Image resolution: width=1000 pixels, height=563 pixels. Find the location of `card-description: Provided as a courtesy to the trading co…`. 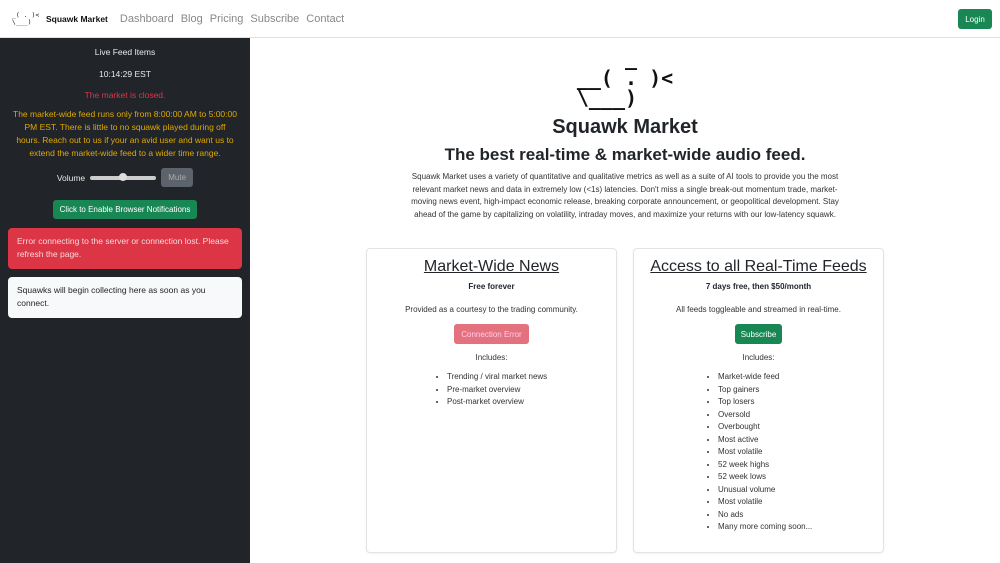

card-description: Provided as a courtesy to the trading co… is located at coordinates (491, 309).